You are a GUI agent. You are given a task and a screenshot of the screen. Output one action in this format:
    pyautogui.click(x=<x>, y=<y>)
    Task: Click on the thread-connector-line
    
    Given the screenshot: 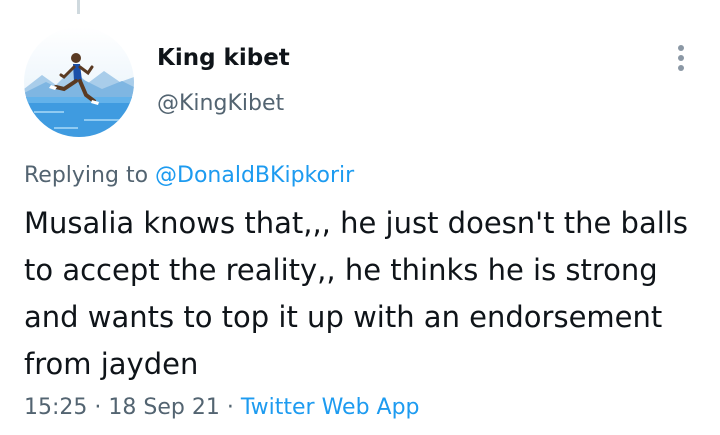 What is the action you would take?
    pyautogui.click(x=78, y=7)
    